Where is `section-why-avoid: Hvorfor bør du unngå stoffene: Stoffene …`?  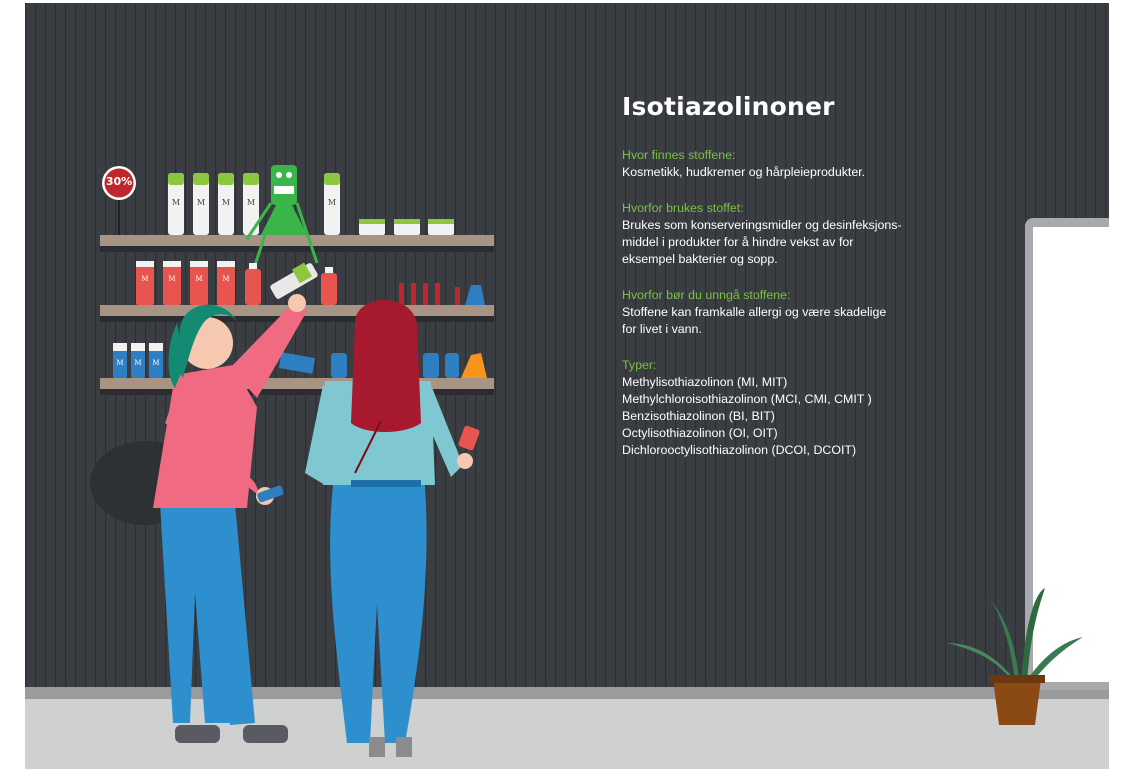
section-why-avoid: Hvorfor bør du unngå stoffene: Stoffene … is located at coordinates (782, 312).